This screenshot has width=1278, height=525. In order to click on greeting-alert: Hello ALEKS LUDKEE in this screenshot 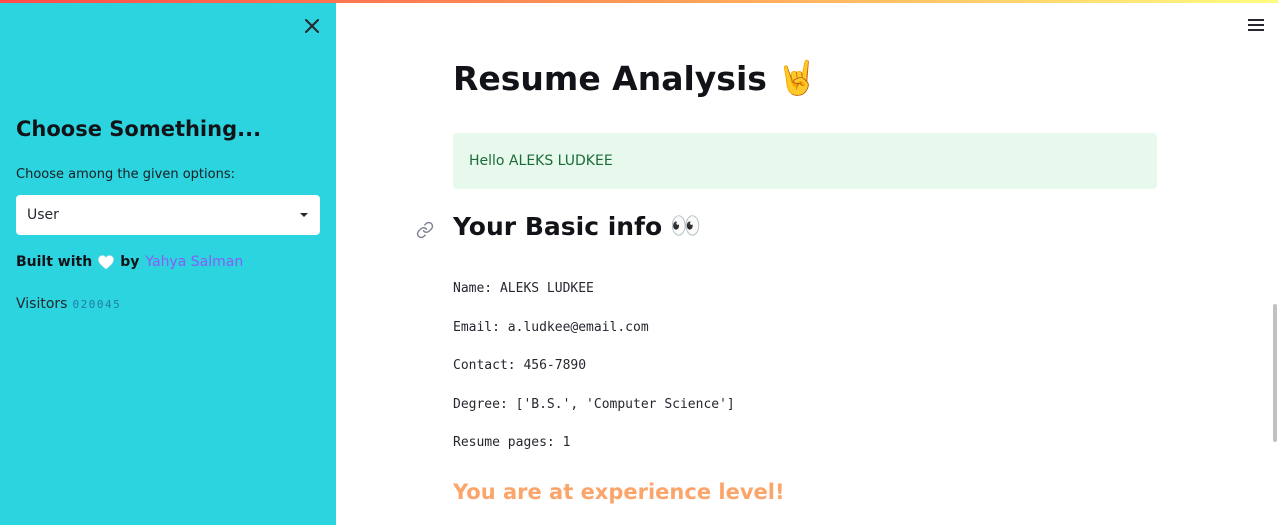, I will do `click(805, 161)`.